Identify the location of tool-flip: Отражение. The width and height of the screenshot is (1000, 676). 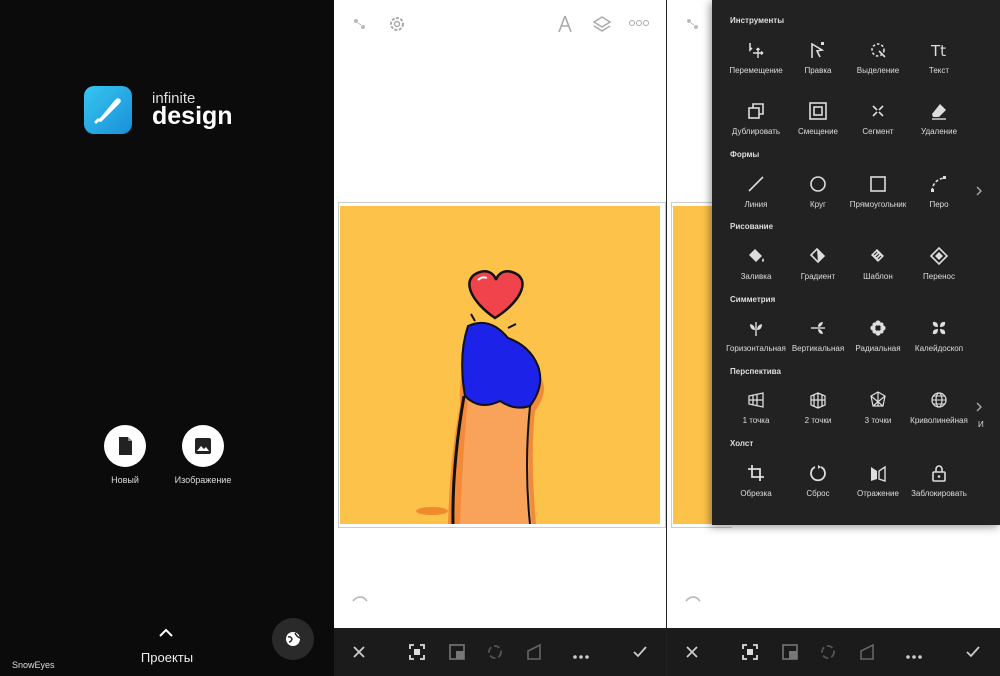
(878, 480).